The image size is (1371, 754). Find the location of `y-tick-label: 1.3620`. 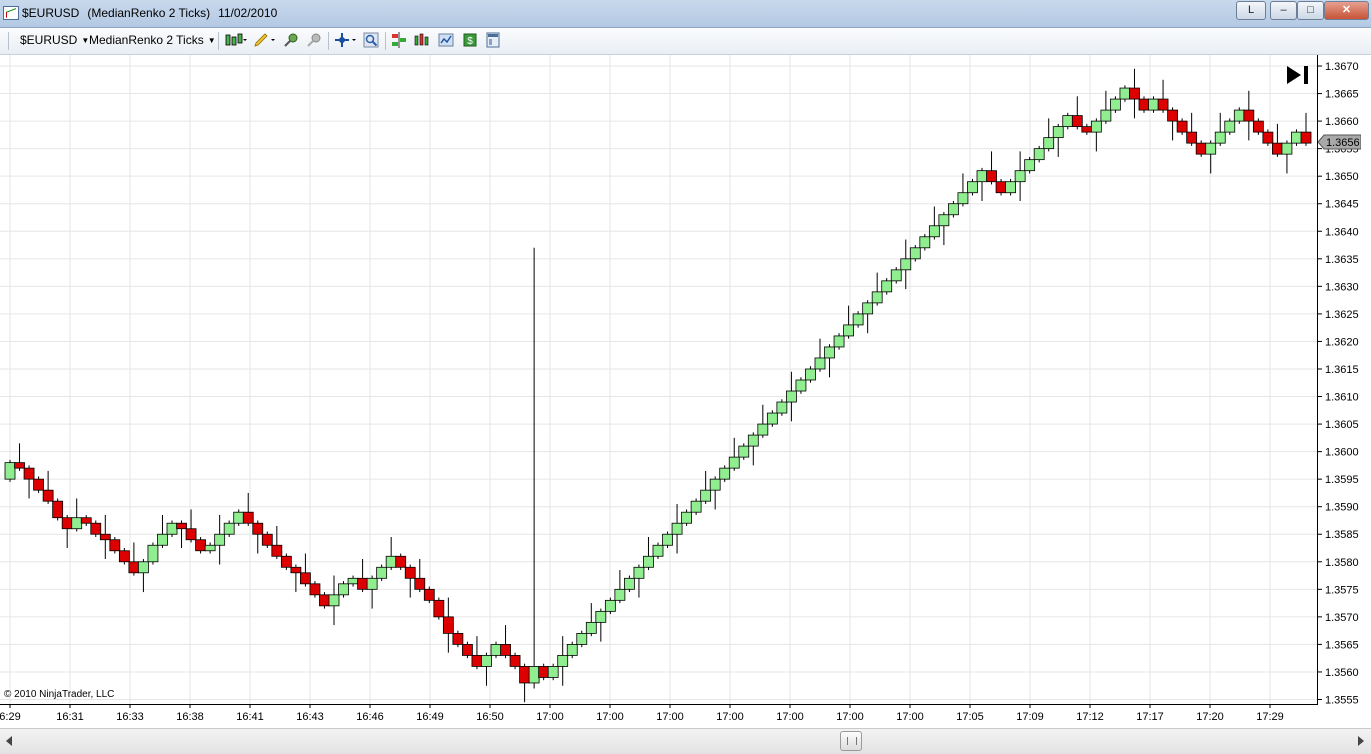

y-tick-label: 1.3620 is located at coordinates (1342, 342).